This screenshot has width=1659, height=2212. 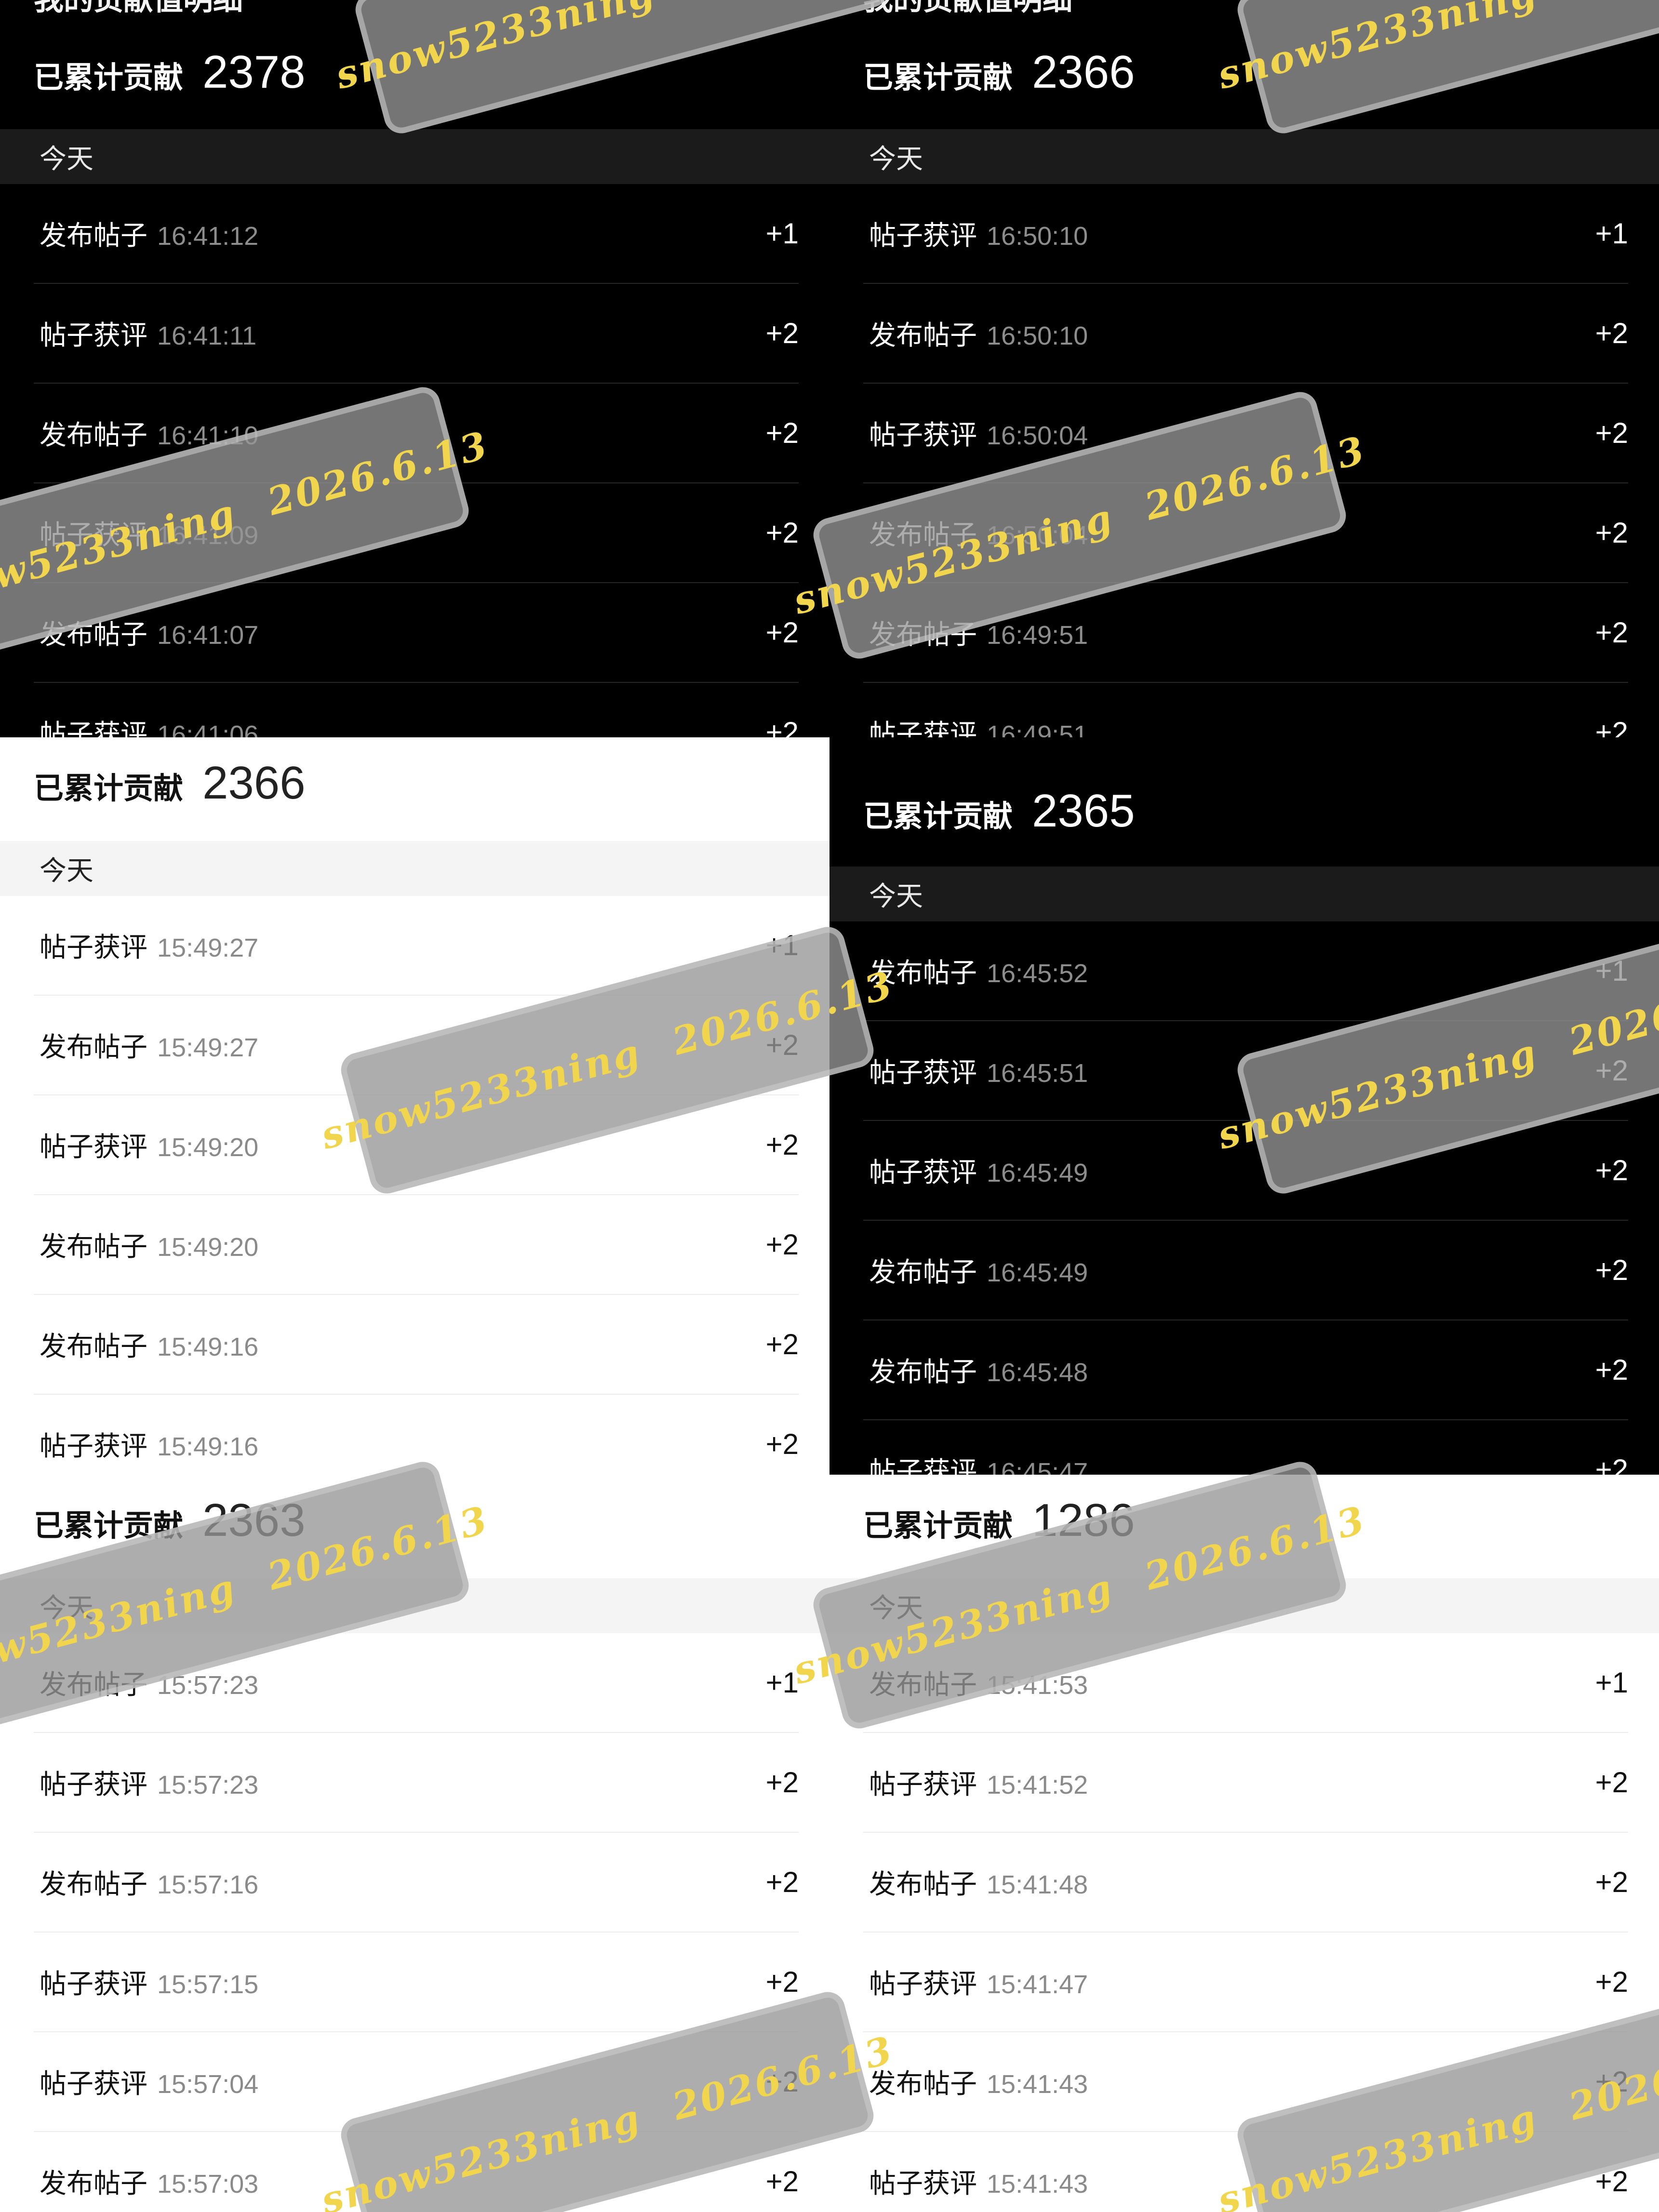 I want to click on list-item: 帖子获评 15:41:52 +2, so click(x=1245, y=1783).